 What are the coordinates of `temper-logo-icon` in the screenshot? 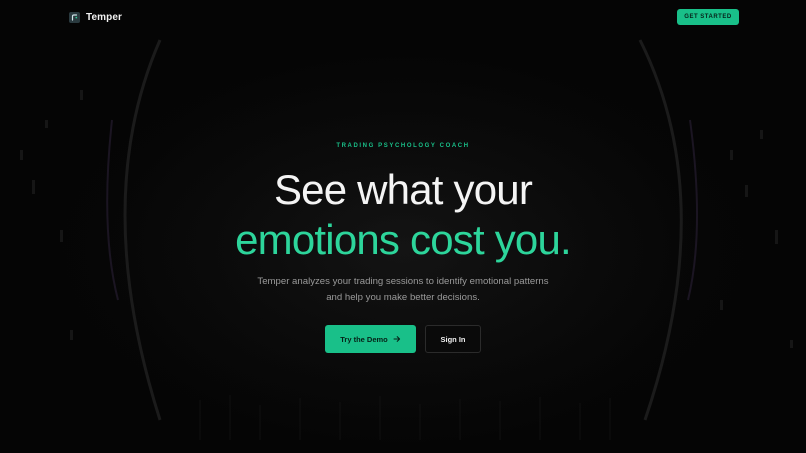 It's located at (74, 17).